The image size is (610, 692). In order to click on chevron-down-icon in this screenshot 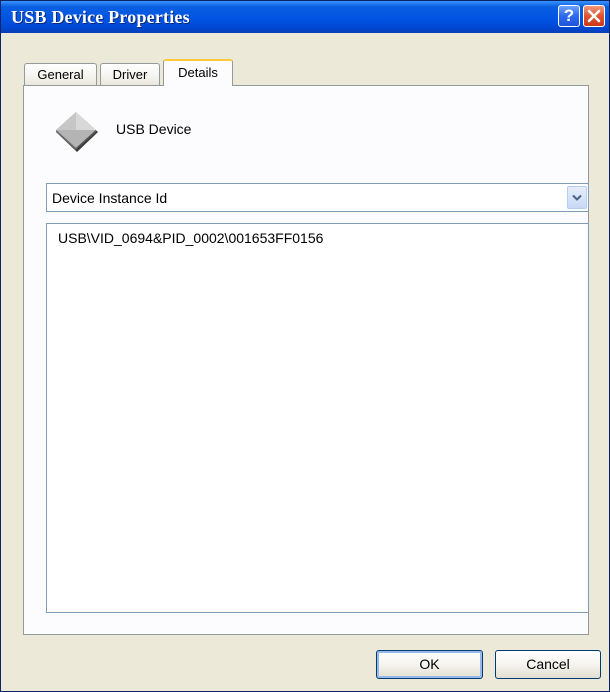, I will do `click(577, 197)`.